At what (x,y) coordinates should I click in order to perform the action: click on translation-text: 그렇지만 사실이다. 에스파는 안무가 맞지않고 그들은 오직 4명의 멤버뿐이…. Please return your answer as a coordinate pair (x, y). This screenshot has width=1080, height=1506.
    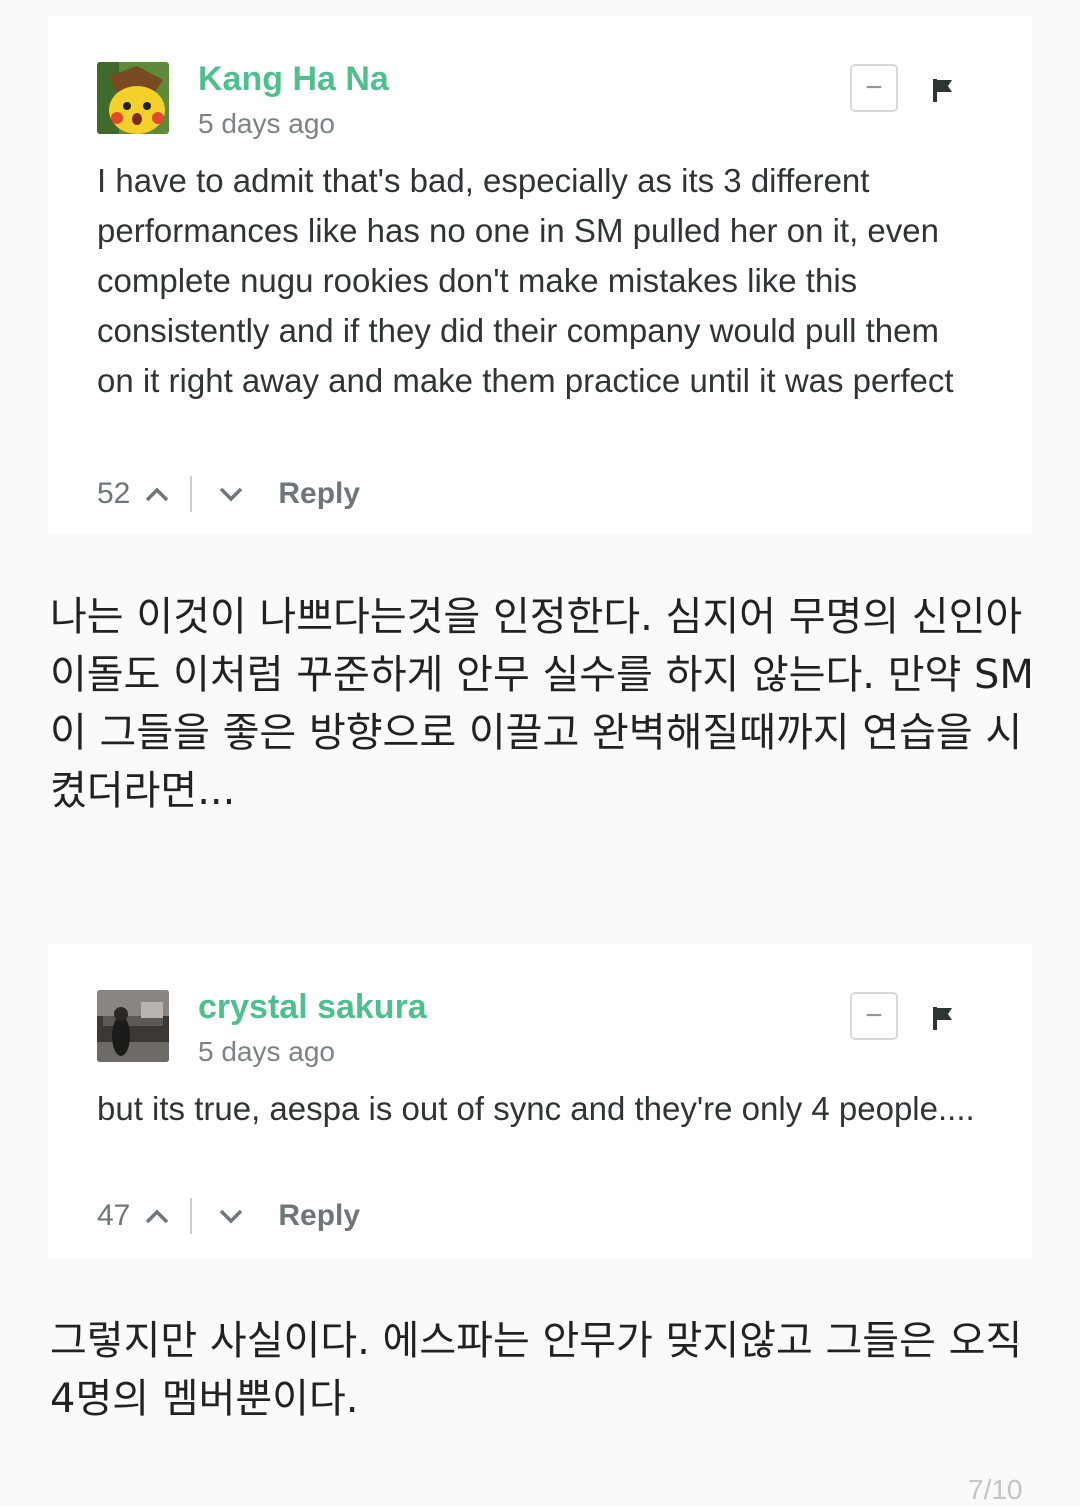
    Looking at the image, I should click on (536, 1370).